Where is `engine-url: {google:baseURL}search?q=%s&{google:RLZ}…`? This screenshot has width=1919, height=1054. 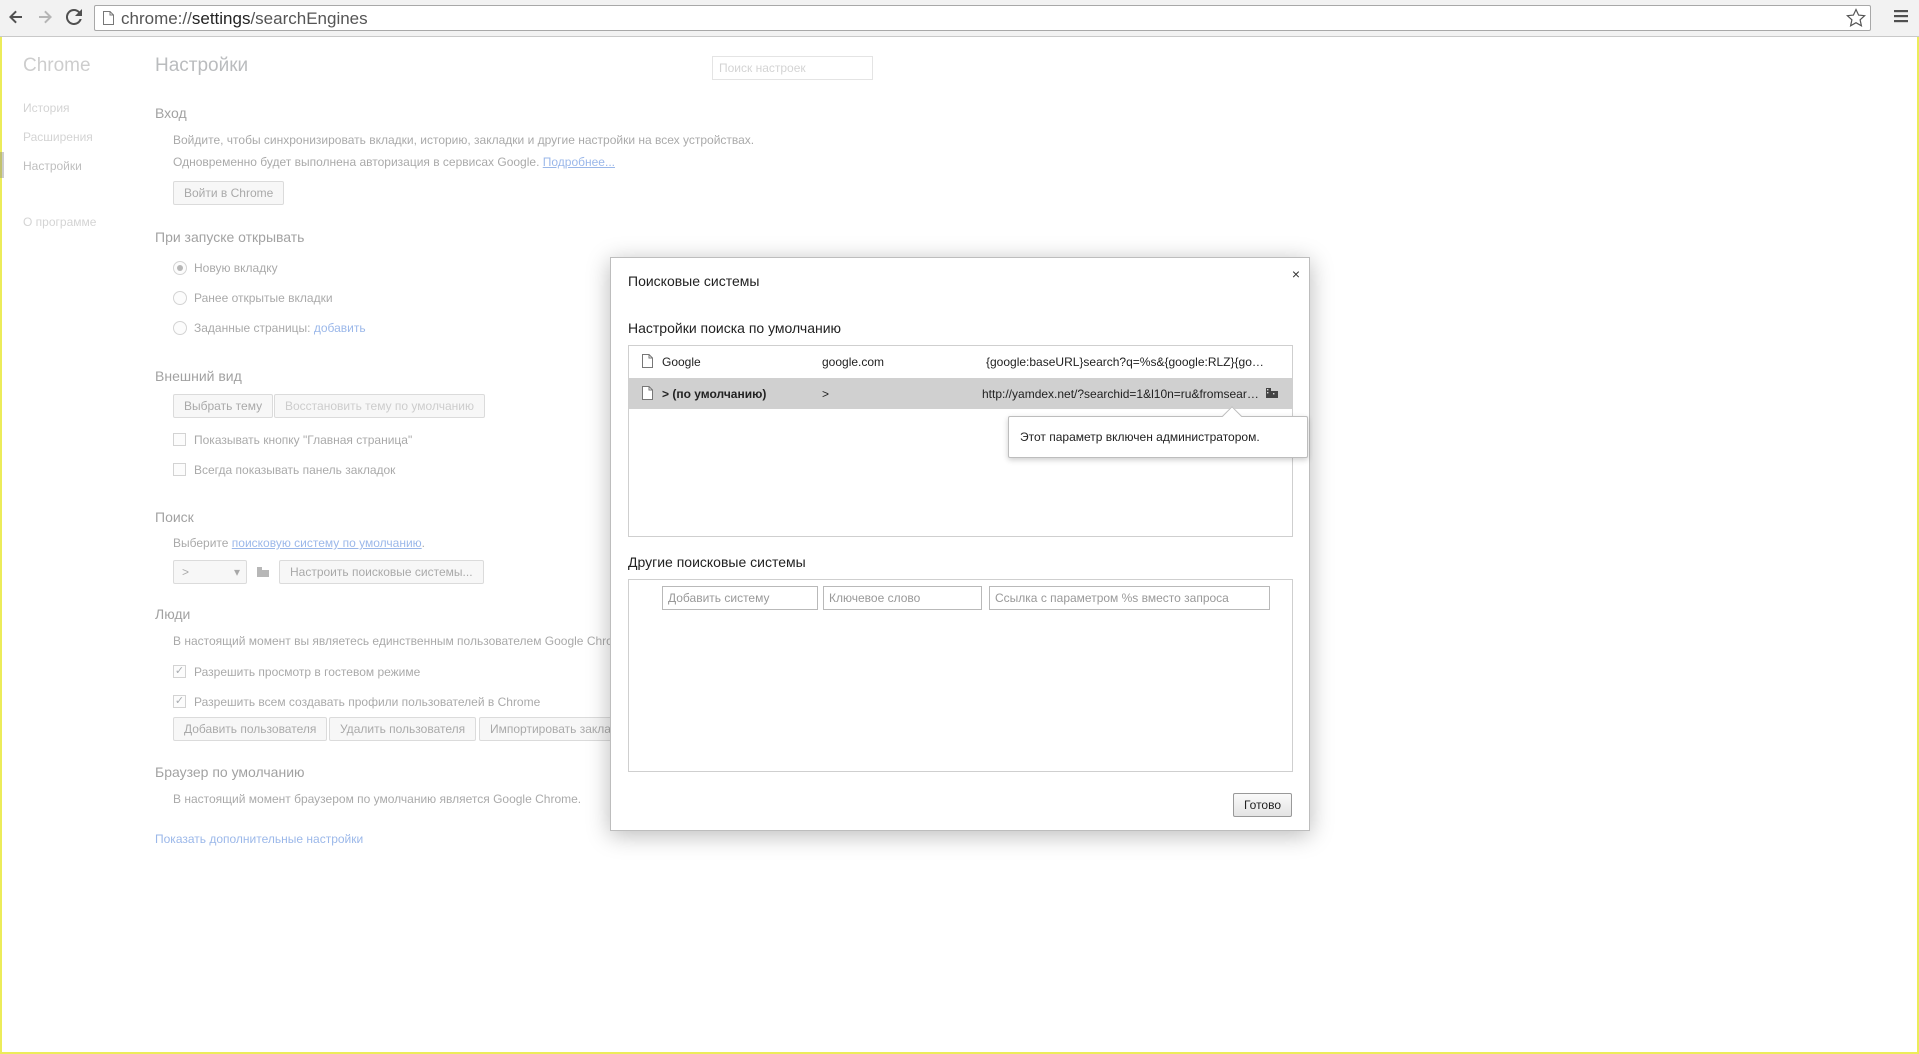 engine-url: {google:baseURL}search?q=%s&{google:RLZ}… is located at coordinates (1126, 362).